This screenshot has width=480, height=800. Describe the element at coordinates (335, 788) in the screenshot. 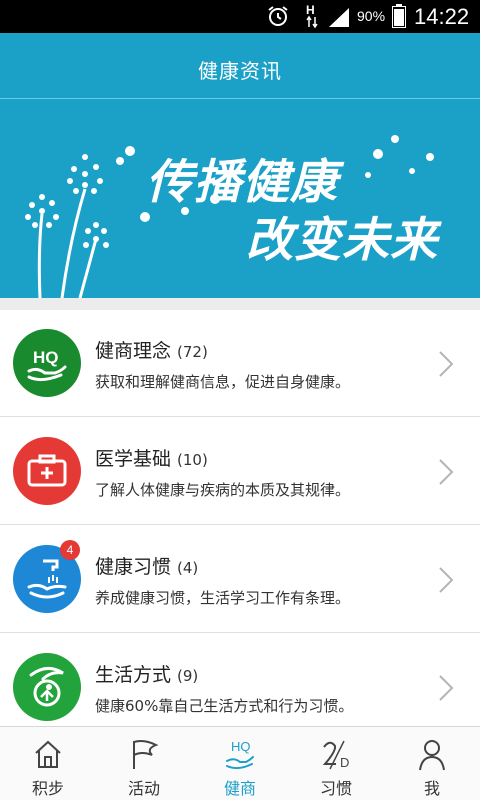

I see `tab-label: 习惯` at that location.